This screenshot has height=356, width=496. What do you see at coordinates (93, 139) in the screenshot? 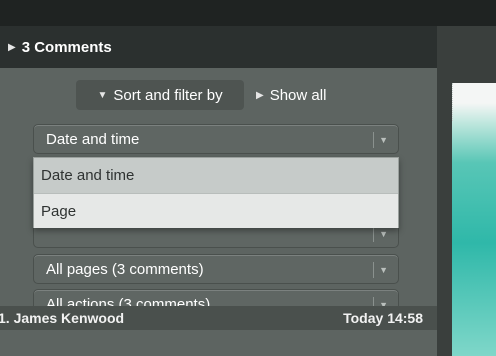
I see `sort-by-value: Date and time` at bounding box center [93, 139].